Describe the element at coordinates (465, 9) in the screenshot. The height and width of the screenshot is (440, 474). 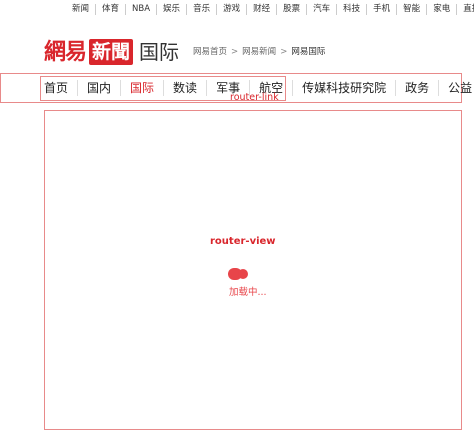
I see `top-channel-item: 直播` at that location.